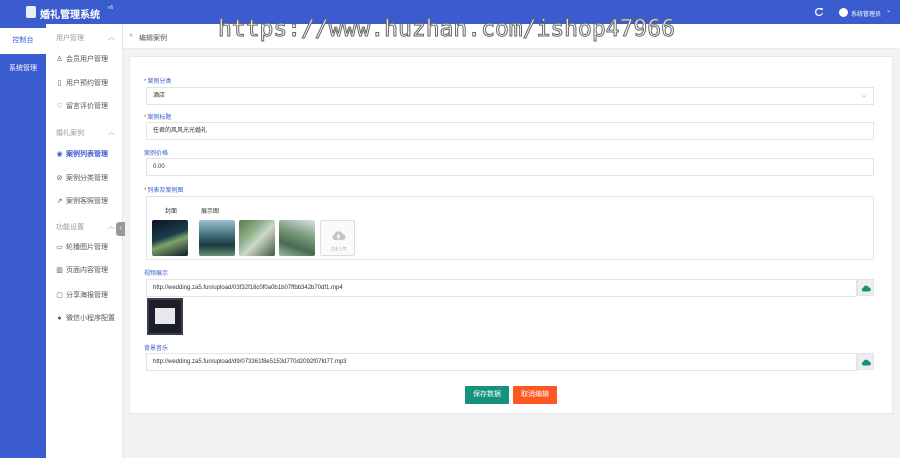 Image resolution: width=900 pixels, height=458 pixels. I want to click on user-name: 系统管理员, so click(866, 13).